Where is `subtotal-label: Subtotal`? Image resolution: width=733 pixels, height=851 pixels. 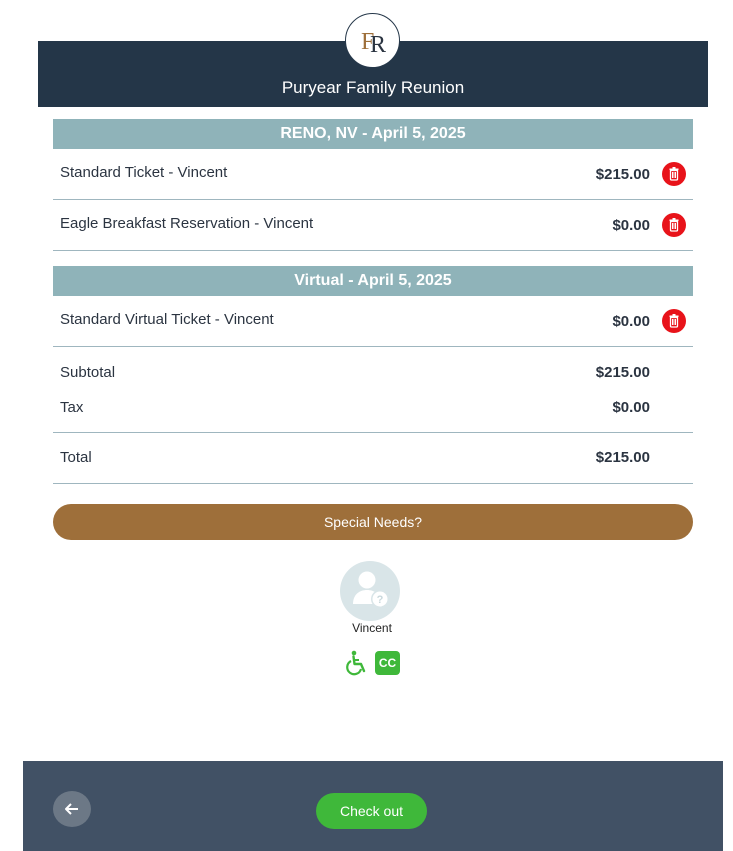
subtotal-label: Subtotal is located at coordinates (88, 372).